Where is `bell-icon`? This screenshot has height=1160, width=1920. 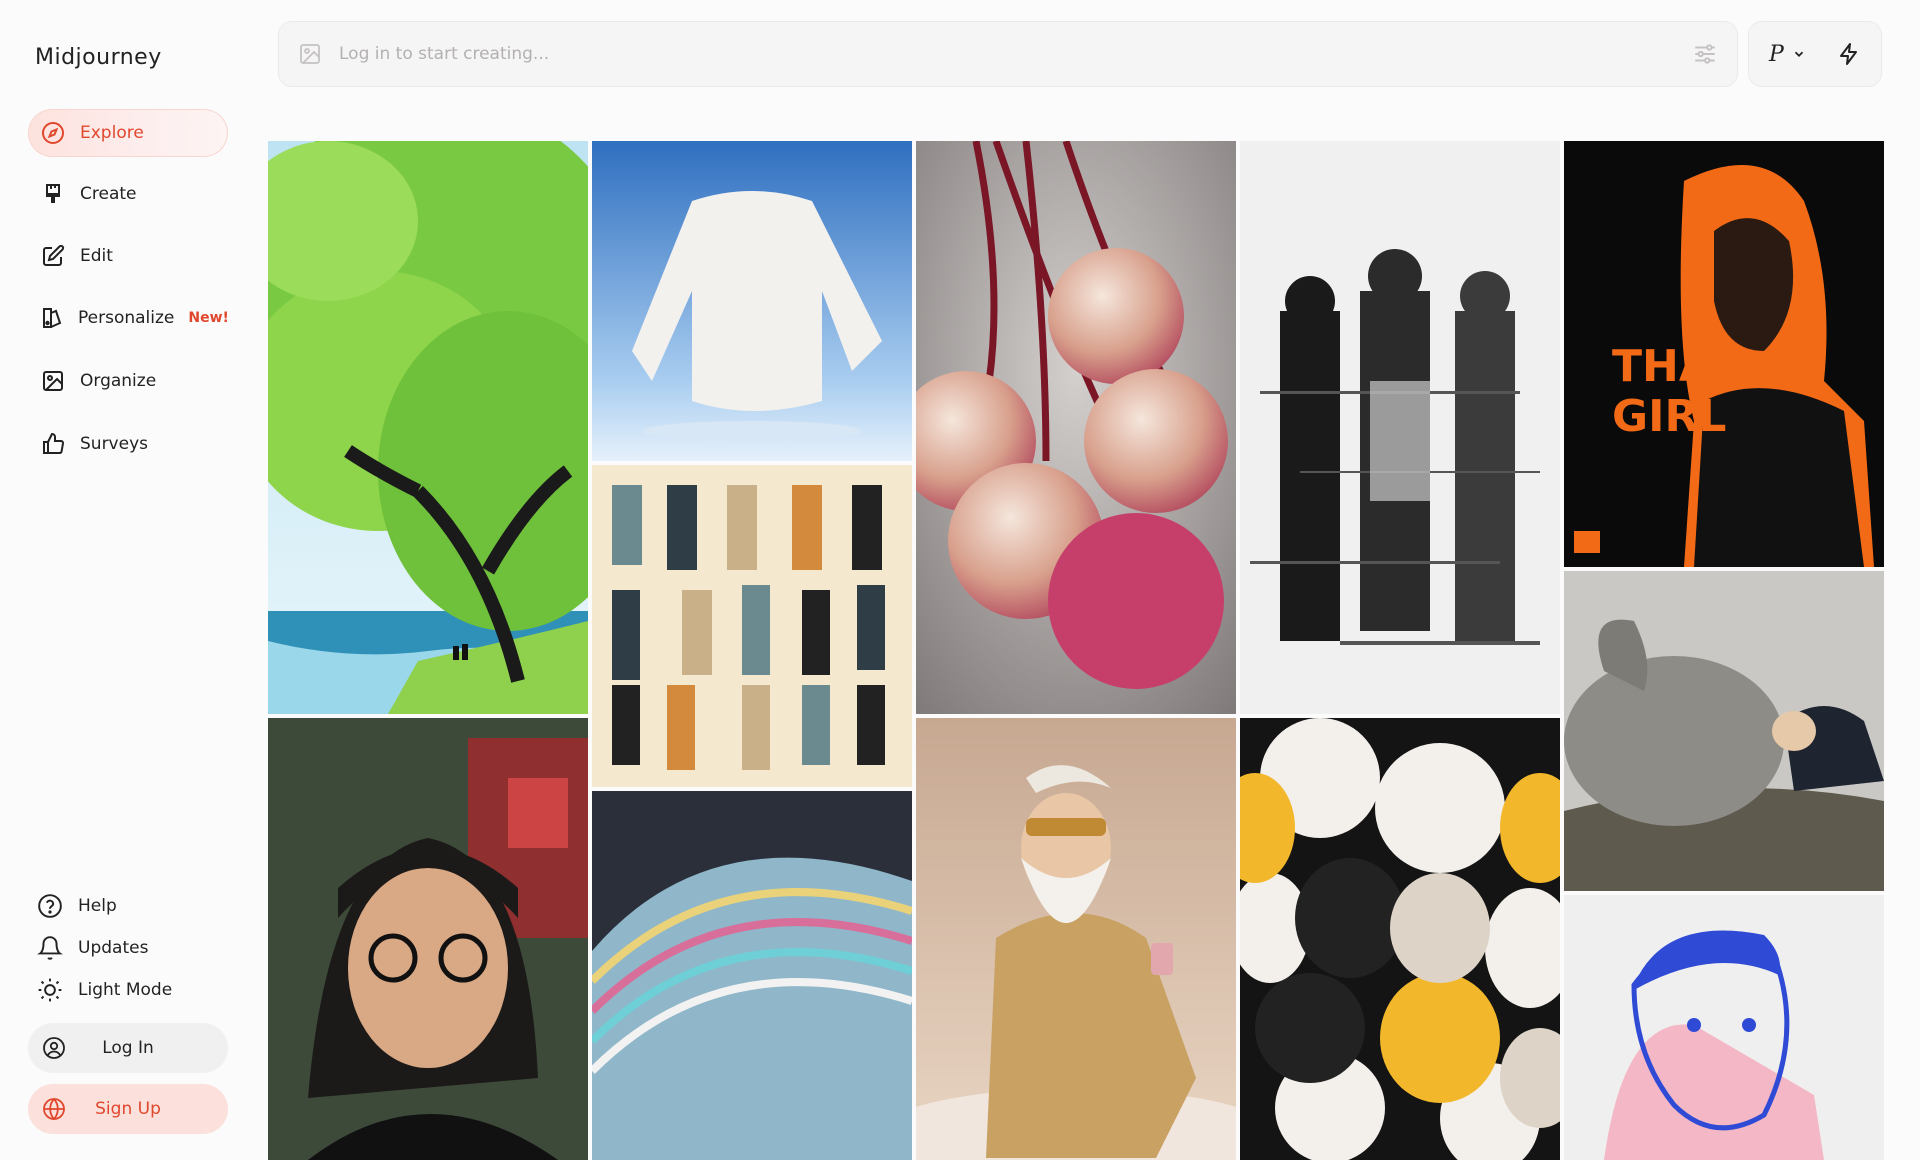 bell-icon is located at coordinates (50, 948).